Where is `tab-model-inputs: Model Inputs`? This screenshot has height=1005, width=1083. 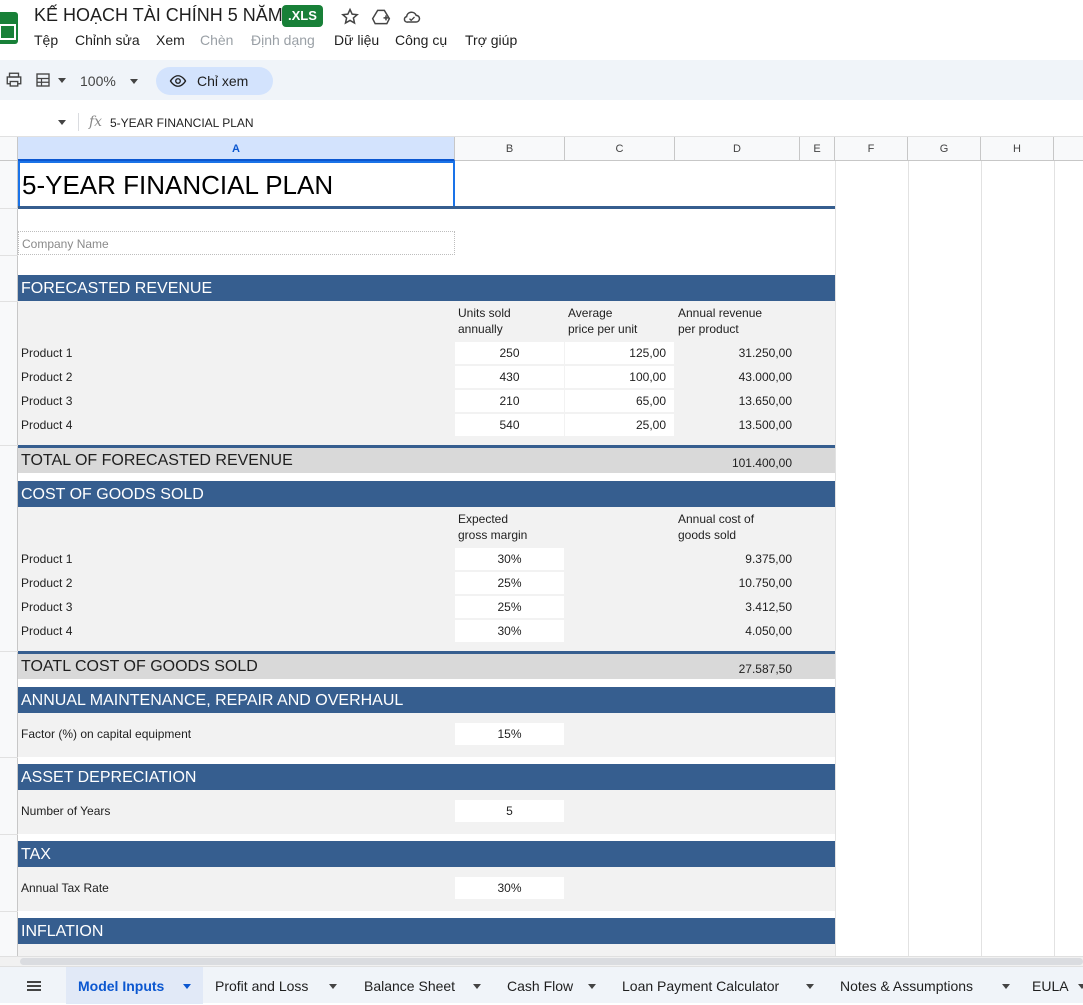 tab-model-inputs: Model Inputs is located at coordinates (134, 985).